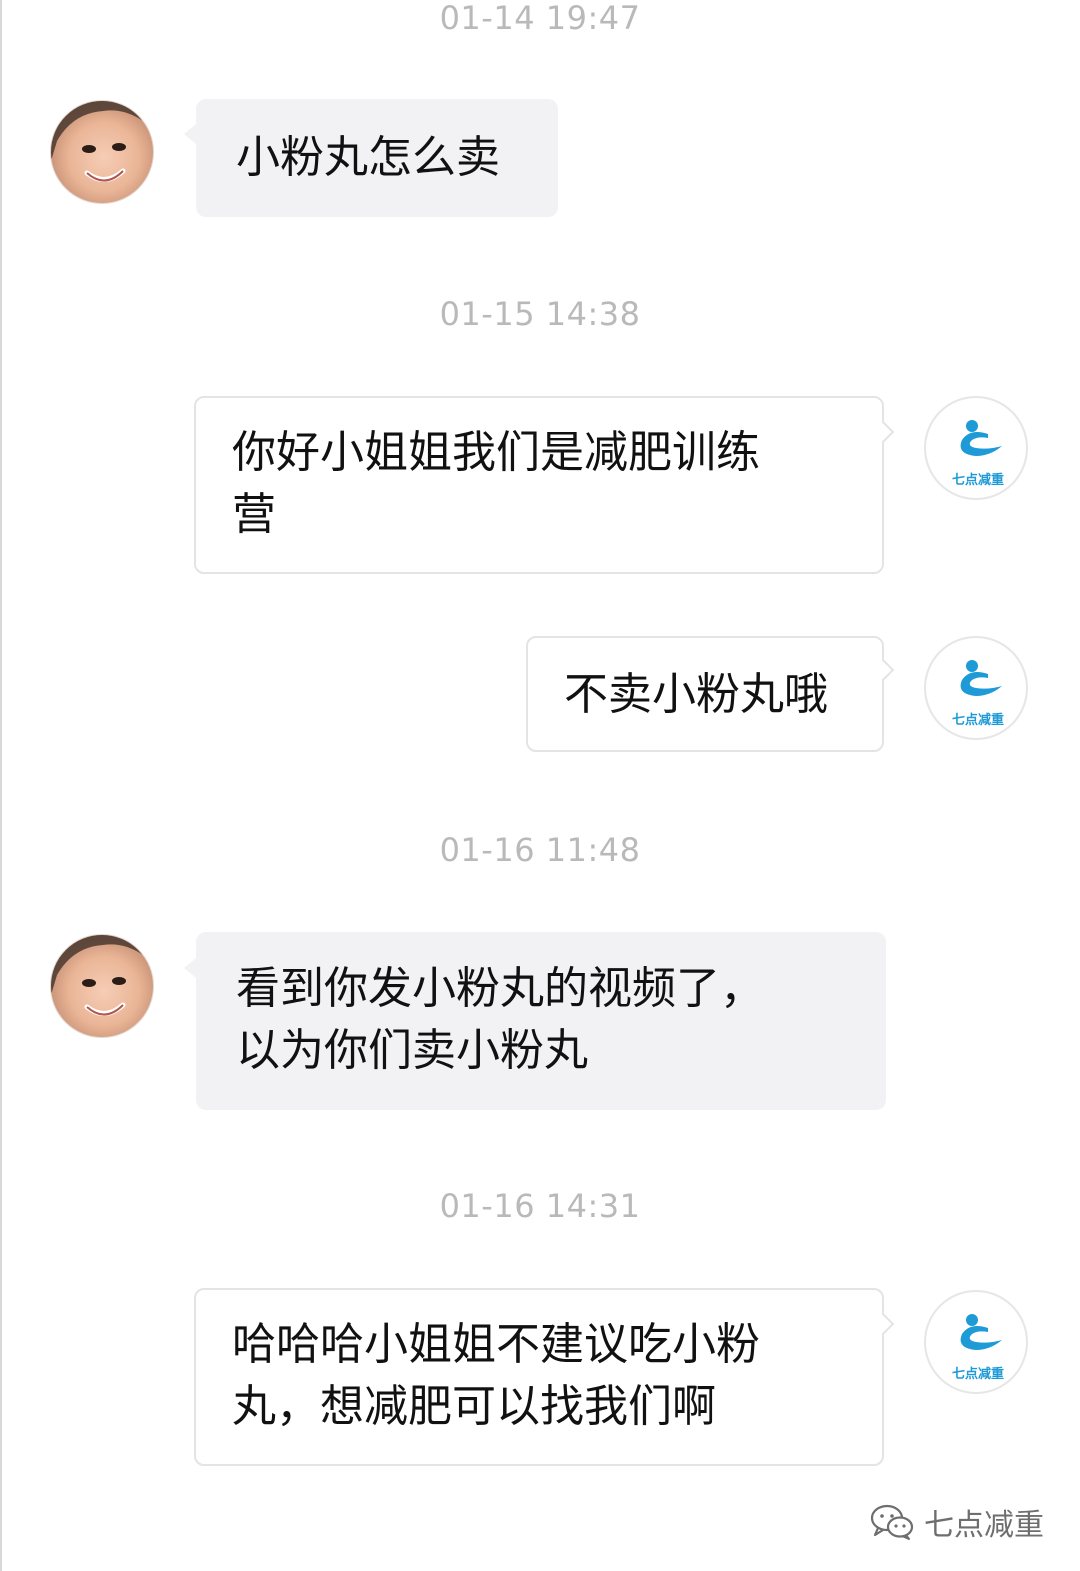 The height and width of the screenshot is (1571, 1080). What do you see at coordinates (540, 18) in the screenshot?
I see `timestamp: 01-14 19:47` at bounding box center [540, 18].